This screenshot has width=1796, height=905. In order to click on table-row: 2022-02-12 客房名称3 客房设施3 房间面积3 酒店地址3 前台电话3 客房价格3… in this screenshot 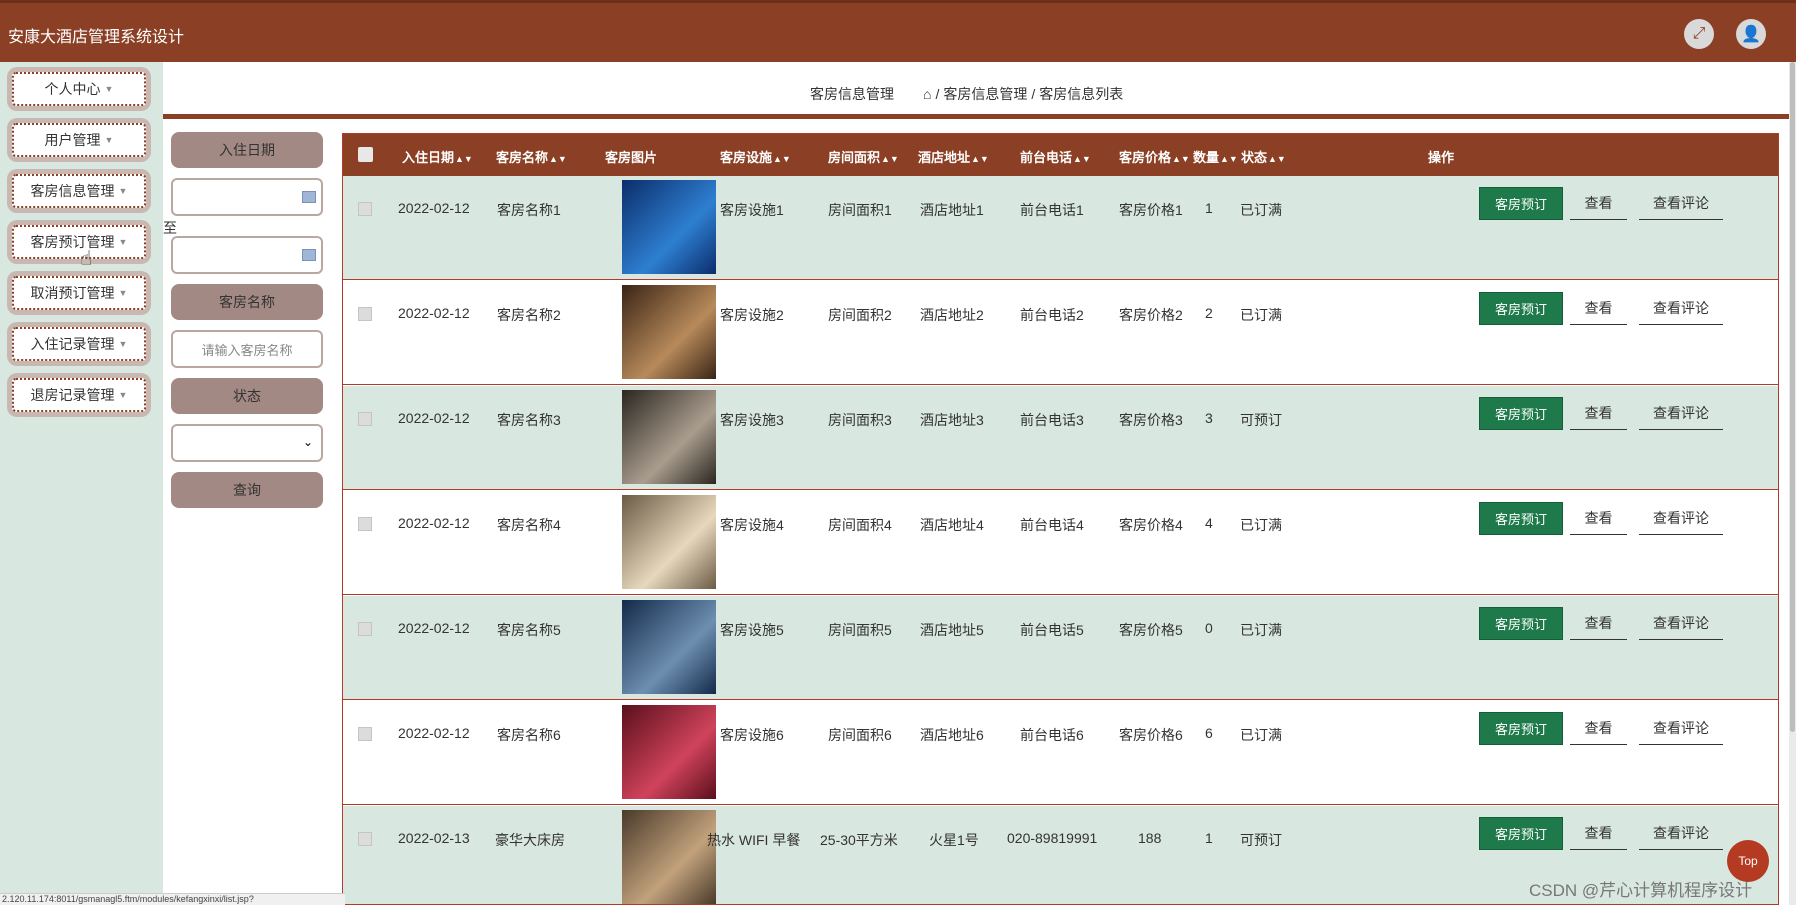, I will do `click(1060, 438)`.